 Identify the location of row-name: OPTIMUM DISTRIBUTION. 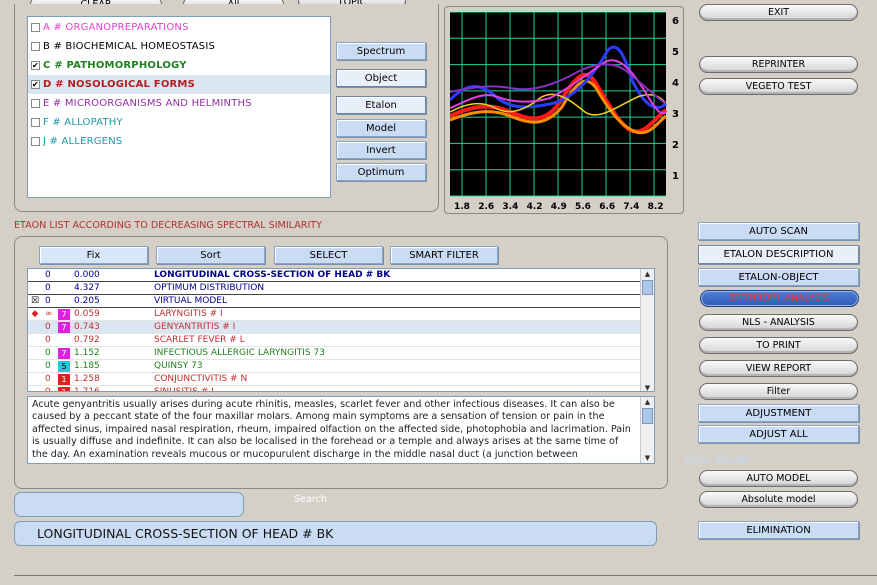
(209, 288).